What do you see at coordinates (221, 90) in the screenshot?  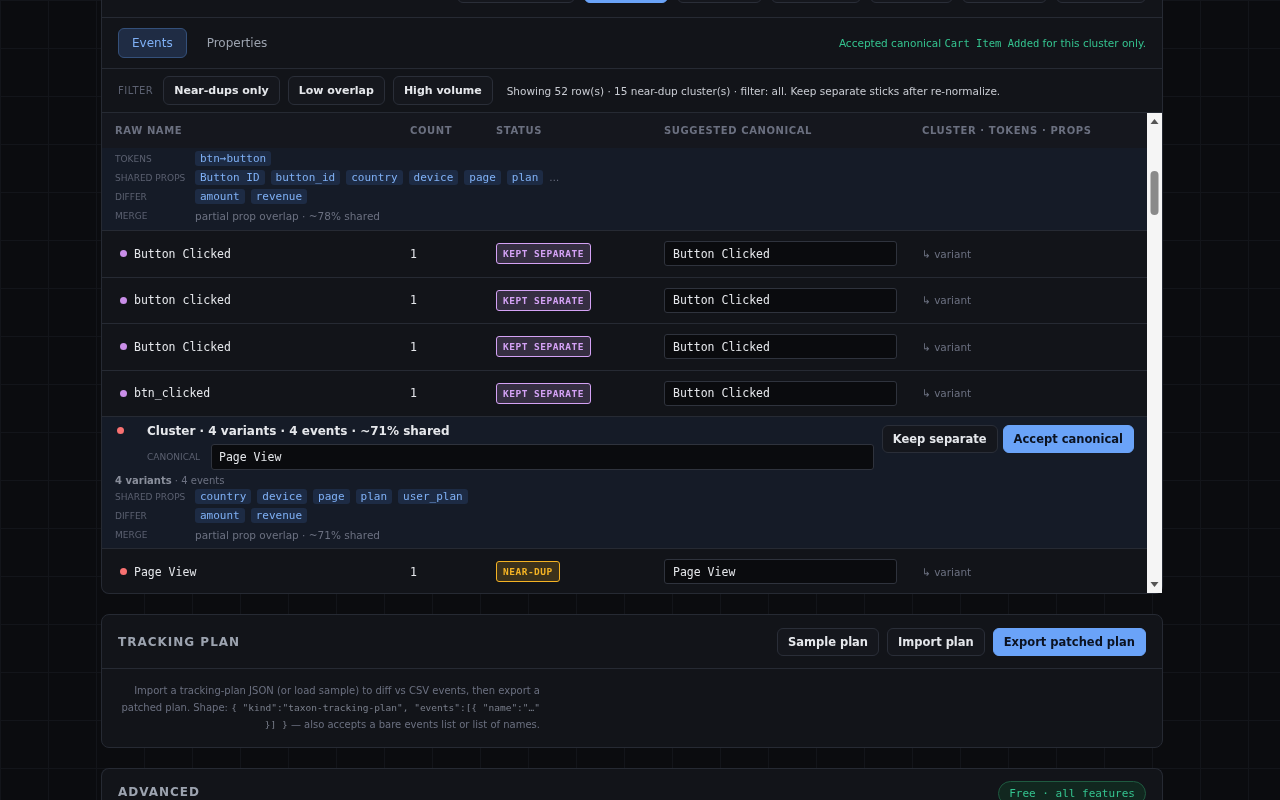 I see `filter-chip: Near-dups only` at bounding box center [221, 90].